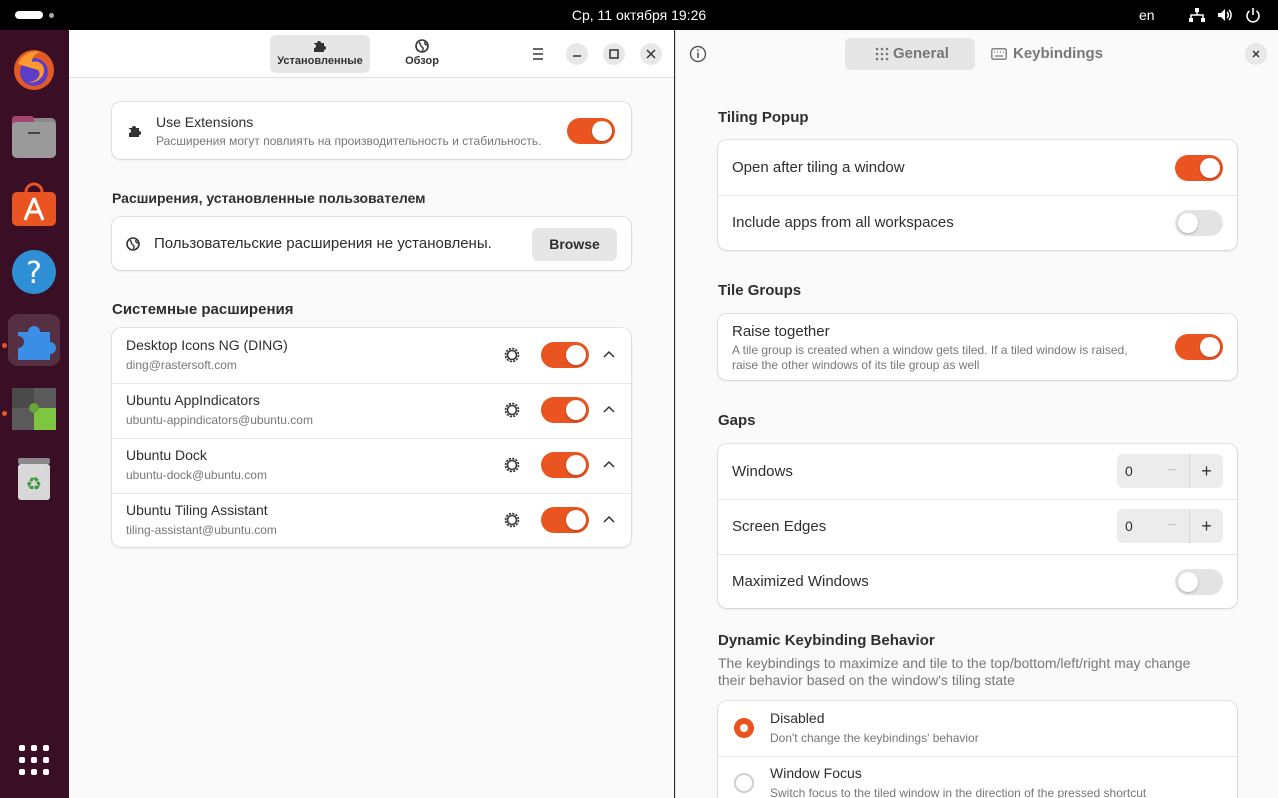 Image resolution: width=1278 pixels, height=798 pixels. Describe the element at coordinates (371, 465) in the screenshot. I see `extension-row-dock: Ubuntu Dock ubuntu-dock@ubuntu.com` at that location.